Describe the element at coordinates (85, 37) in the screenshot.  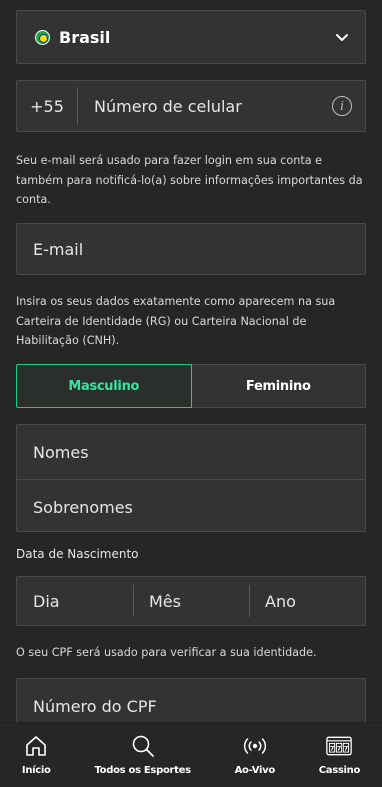
I see `country-label: Brasil` at that location.